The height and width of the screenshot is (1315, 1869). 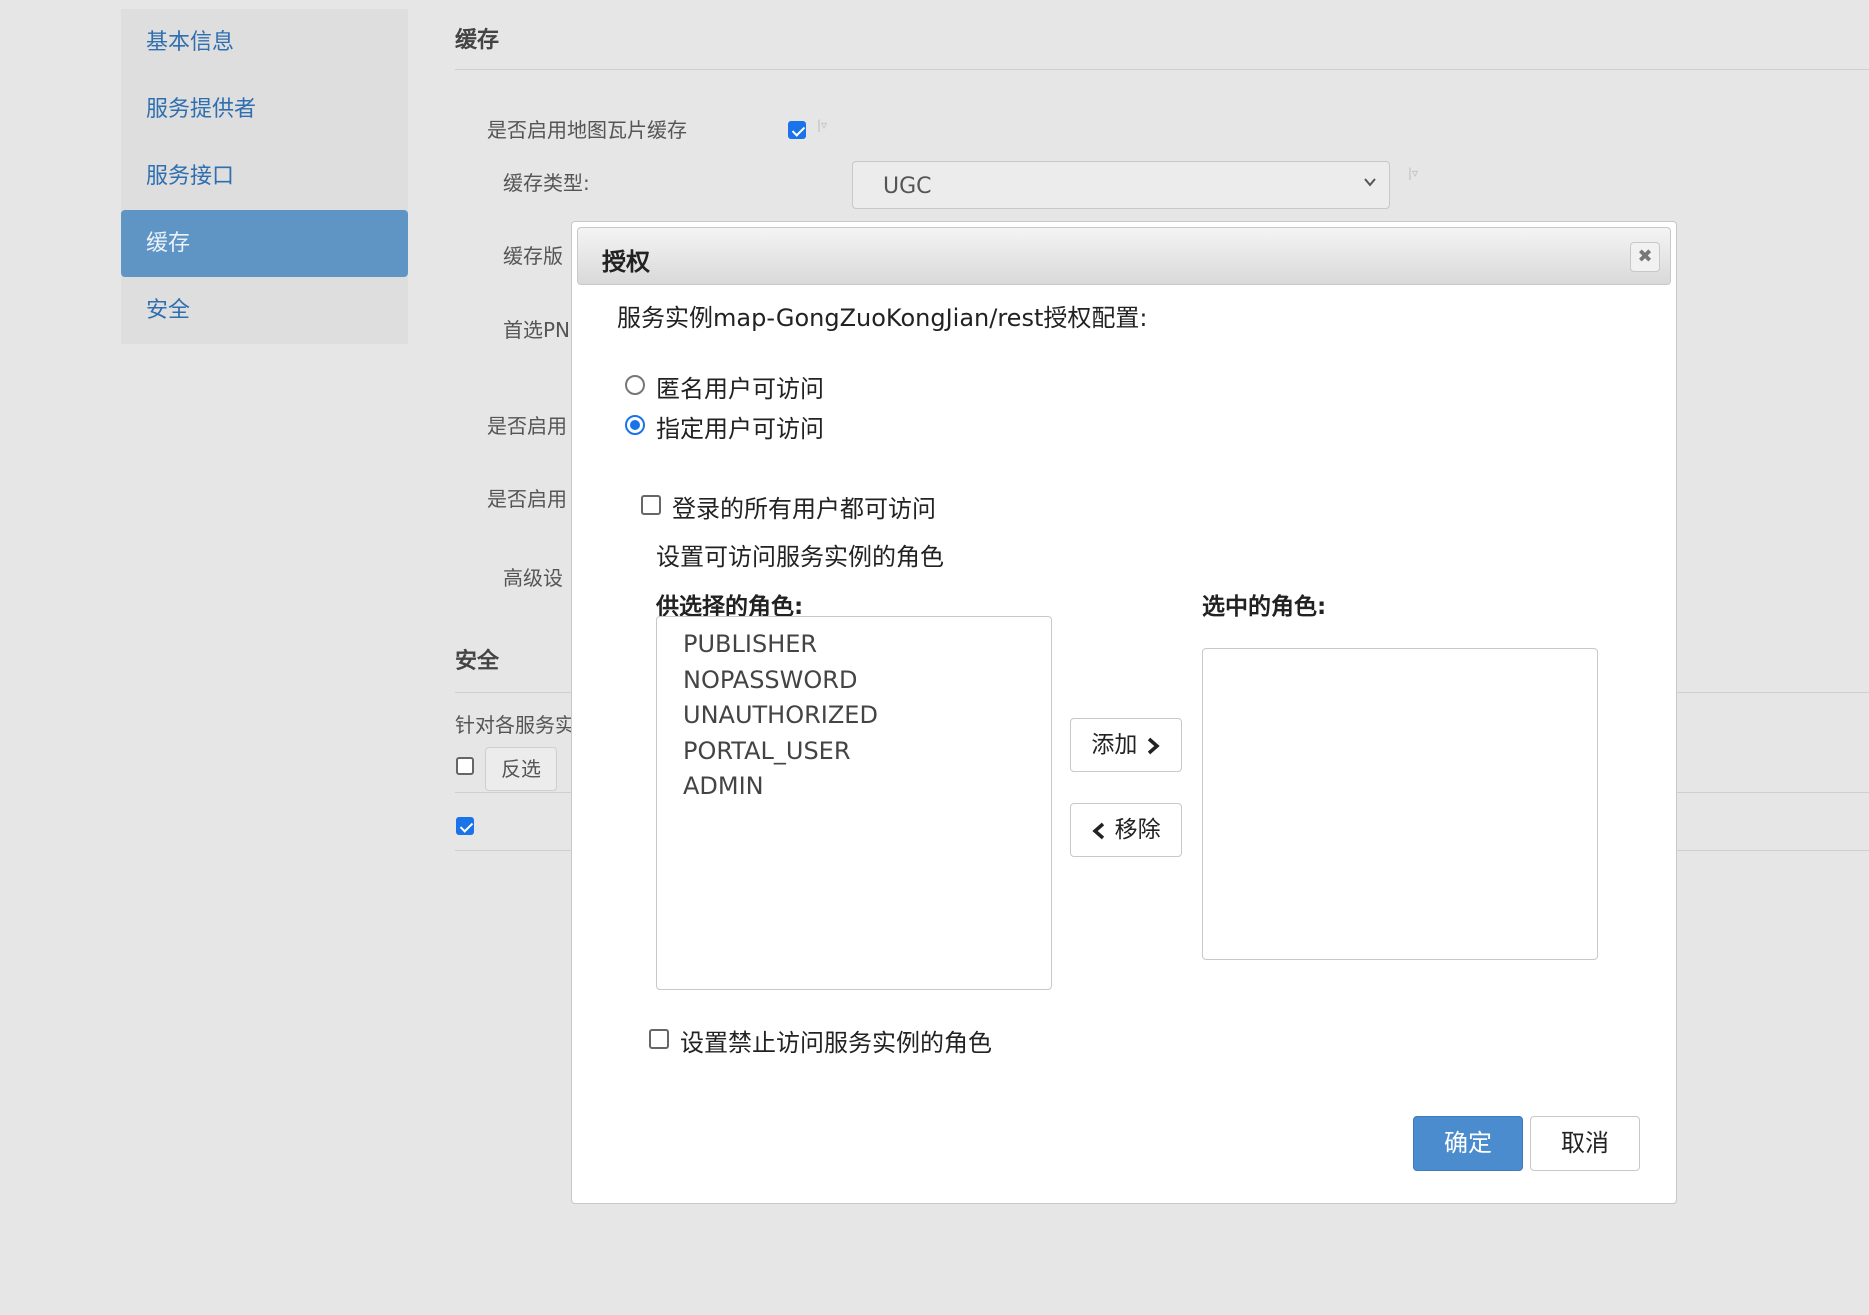 I want to click on sidebar-item-service-interface: 服务接口, so click(x=264, y=176).